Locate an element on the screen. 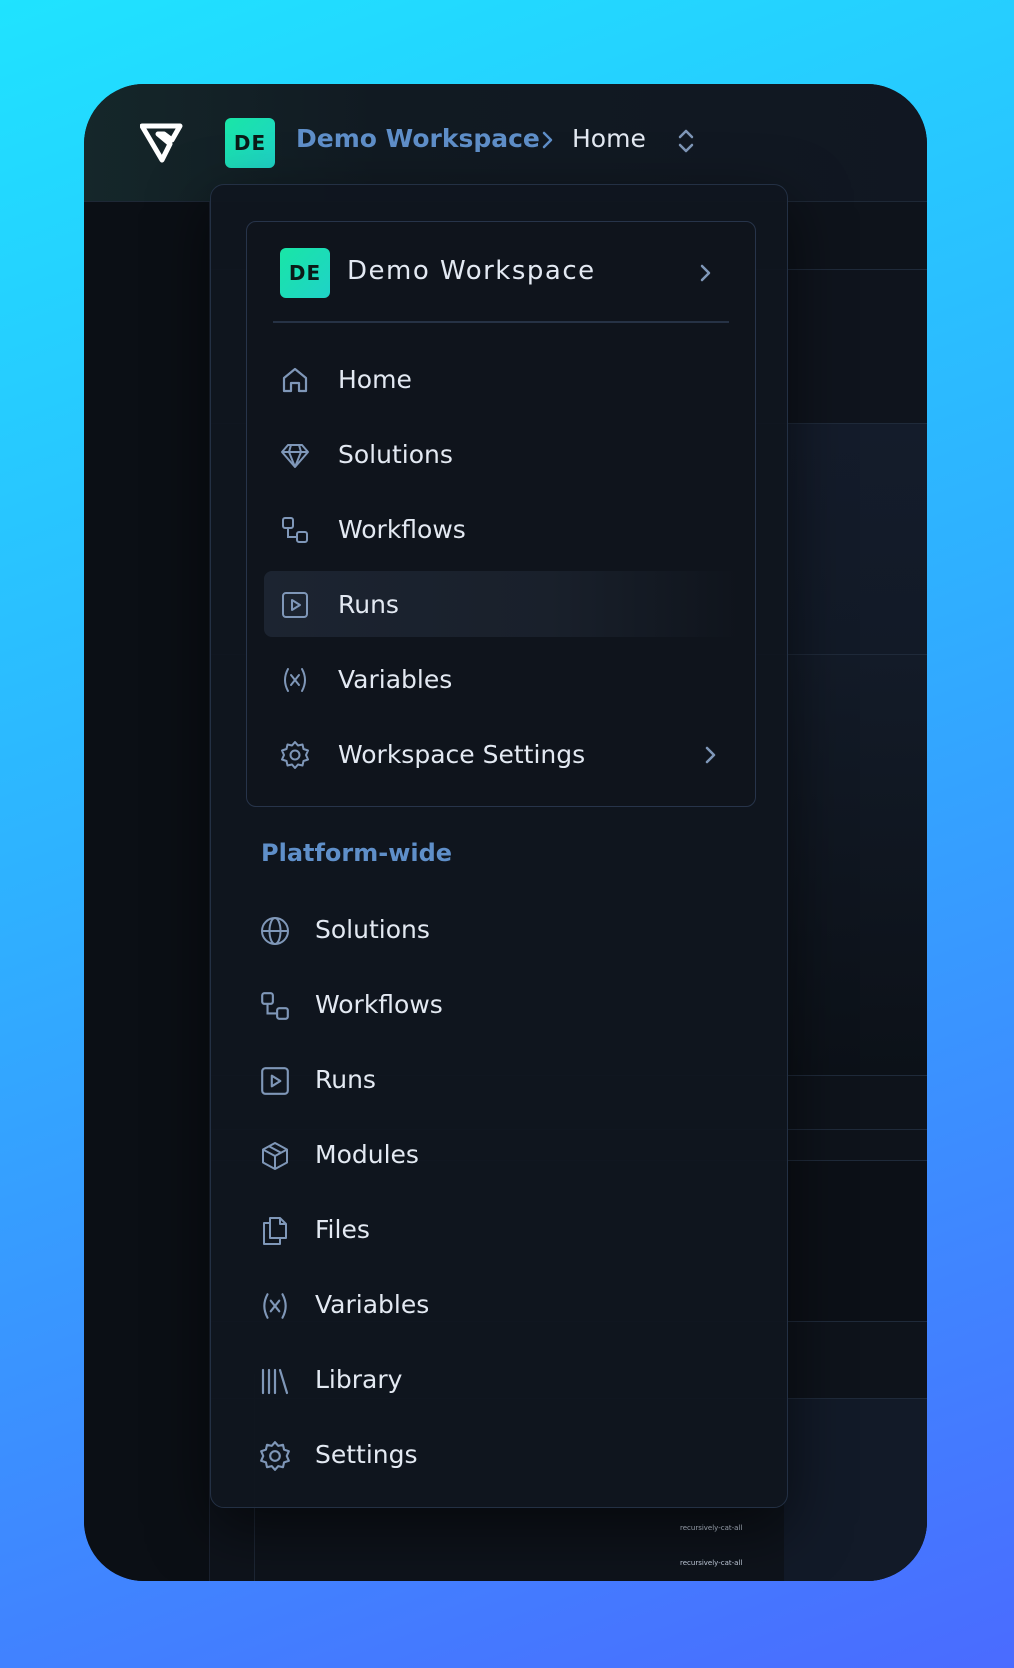 Image resolution: width=1014 pixels, height=1668 pixels. menu-item-variables: Variables is located at coordinates (502, 679).